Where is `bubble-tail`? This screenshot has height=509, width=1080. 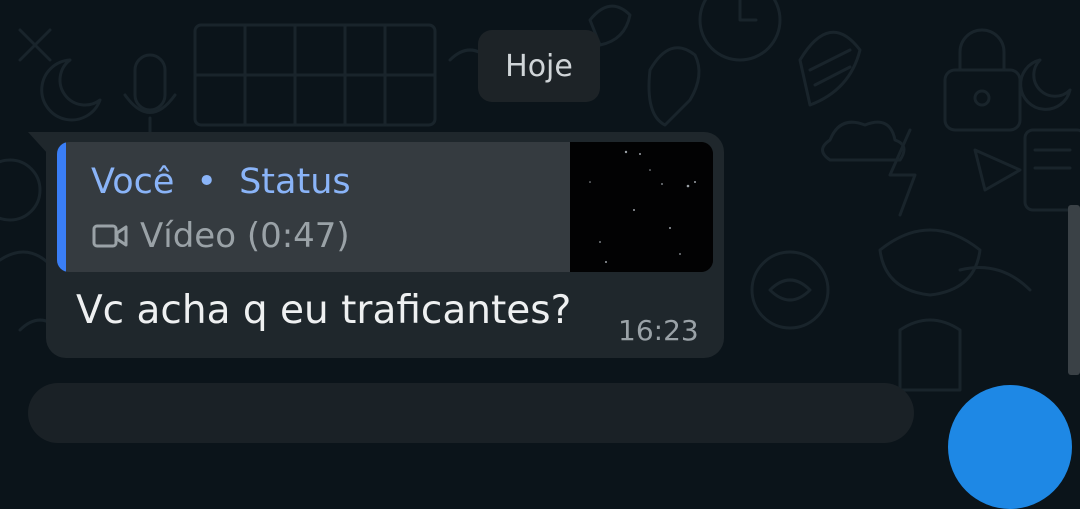 bubble-tail is located at coordinates (38, 143).